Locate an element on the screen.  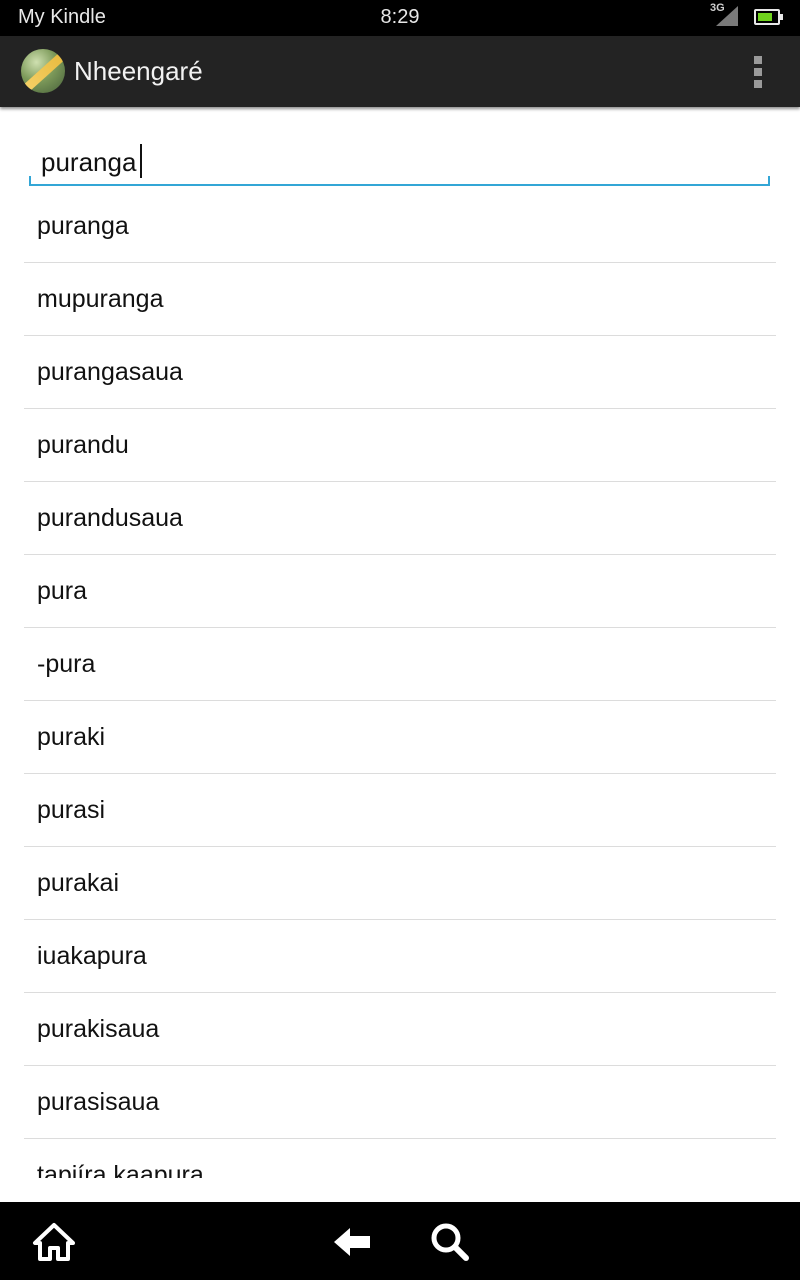
app-logo-icon is located at coordinates (43, 71).